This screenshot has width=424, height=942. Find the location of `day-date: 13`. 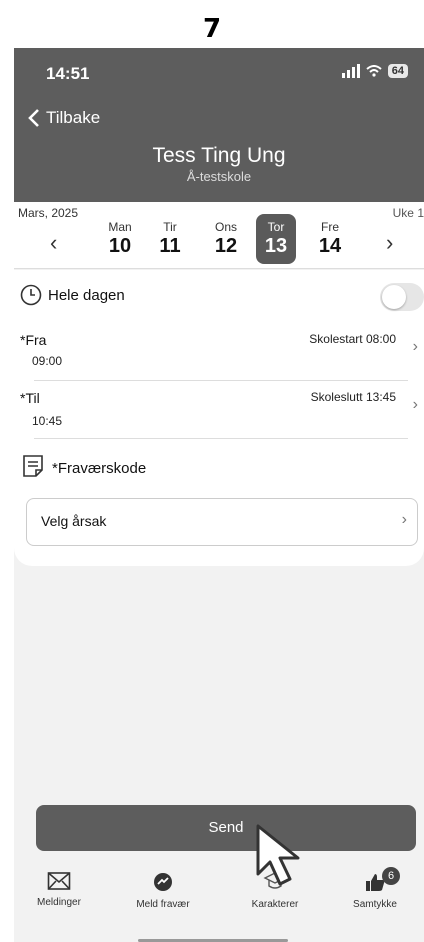

day-date: 13 is located at coordinates (276, 246).